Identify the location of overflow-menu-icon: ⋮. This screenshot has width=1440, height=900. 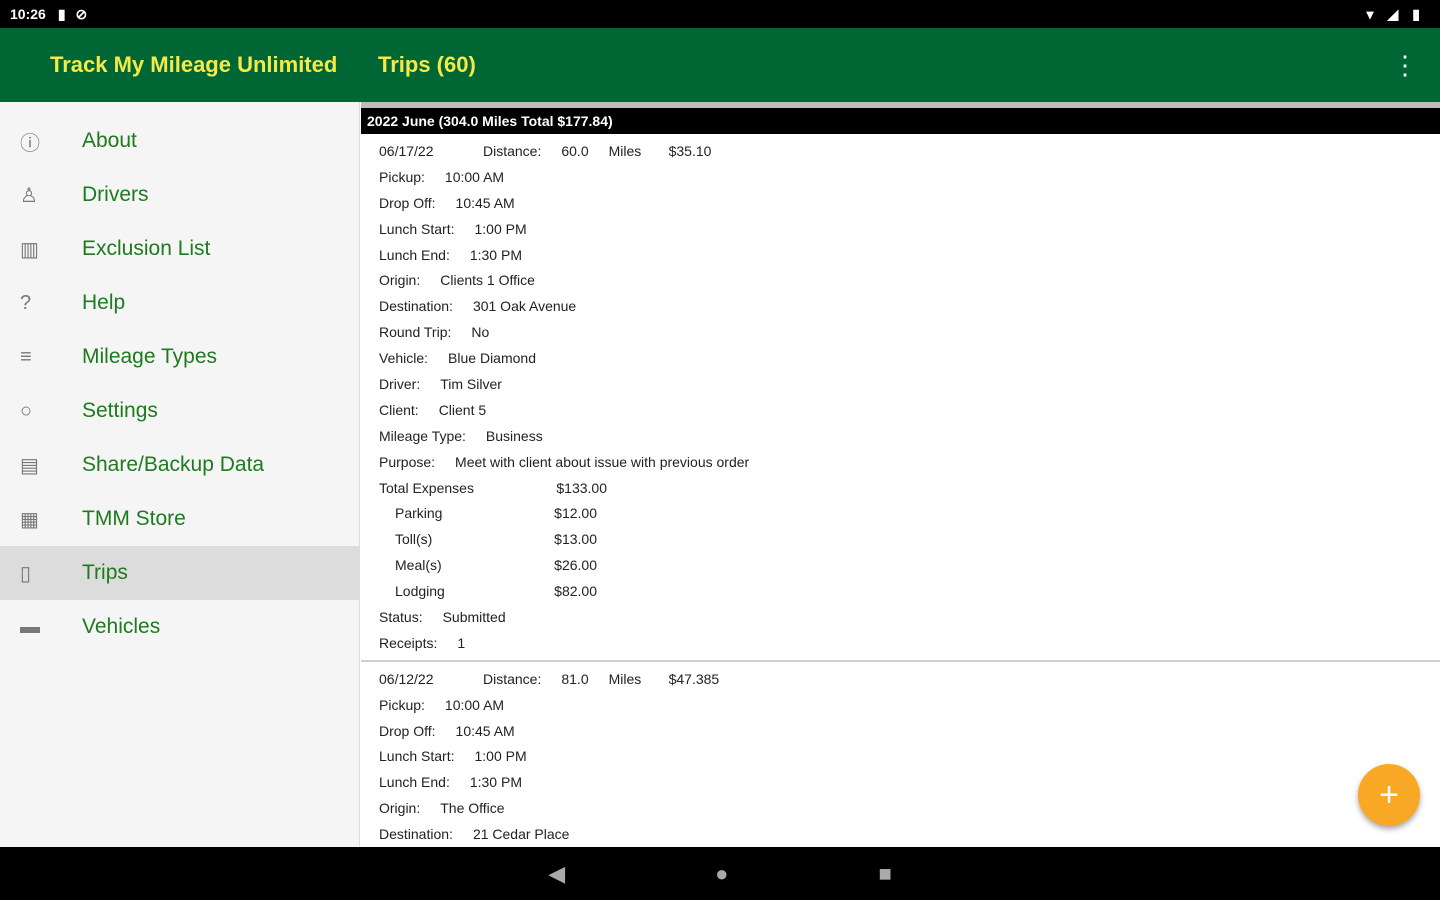
(1405, 65).